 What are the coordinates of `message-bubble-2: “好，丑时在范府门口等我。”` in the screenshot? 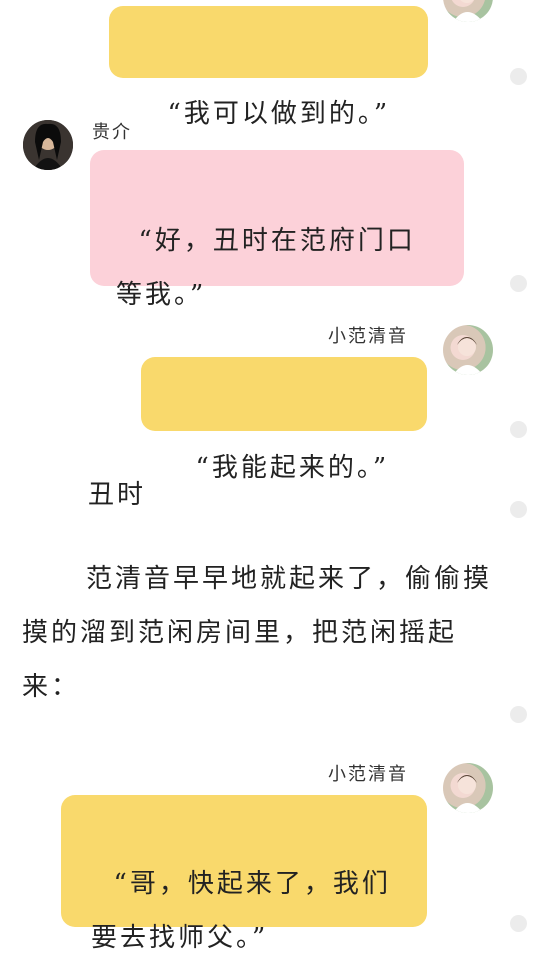 It's located at (277, 230).